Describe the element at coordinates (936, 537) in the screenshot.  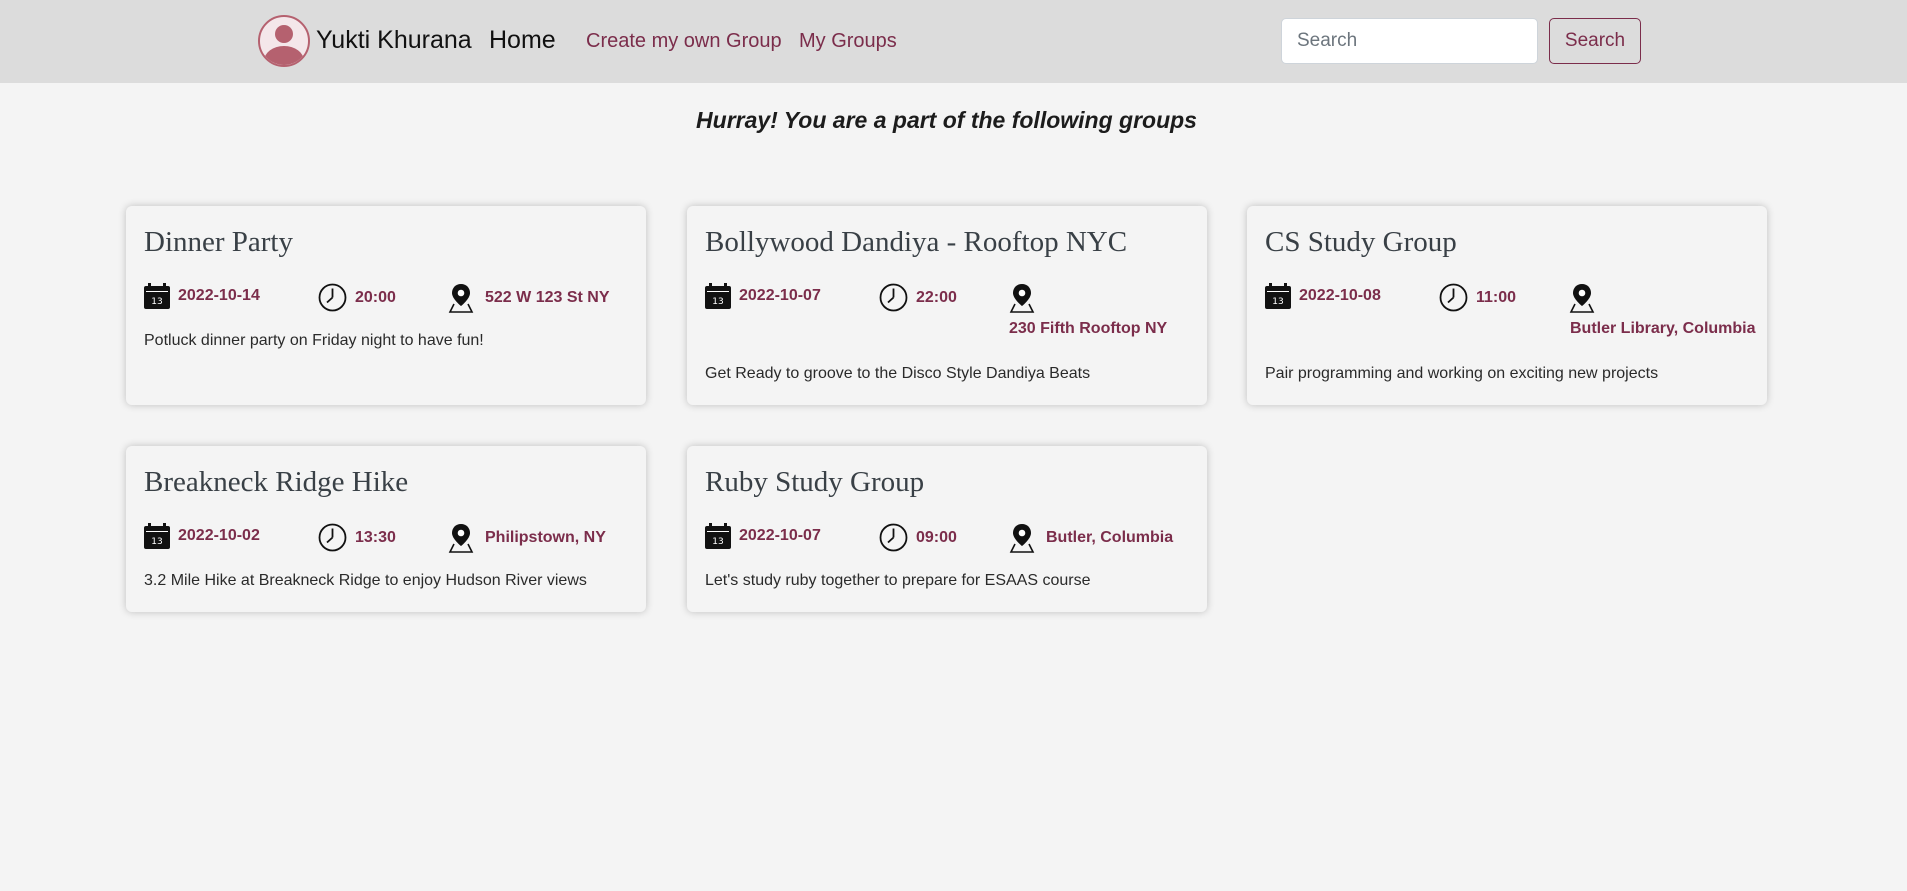
I see `time-text: 09:00` at that location.